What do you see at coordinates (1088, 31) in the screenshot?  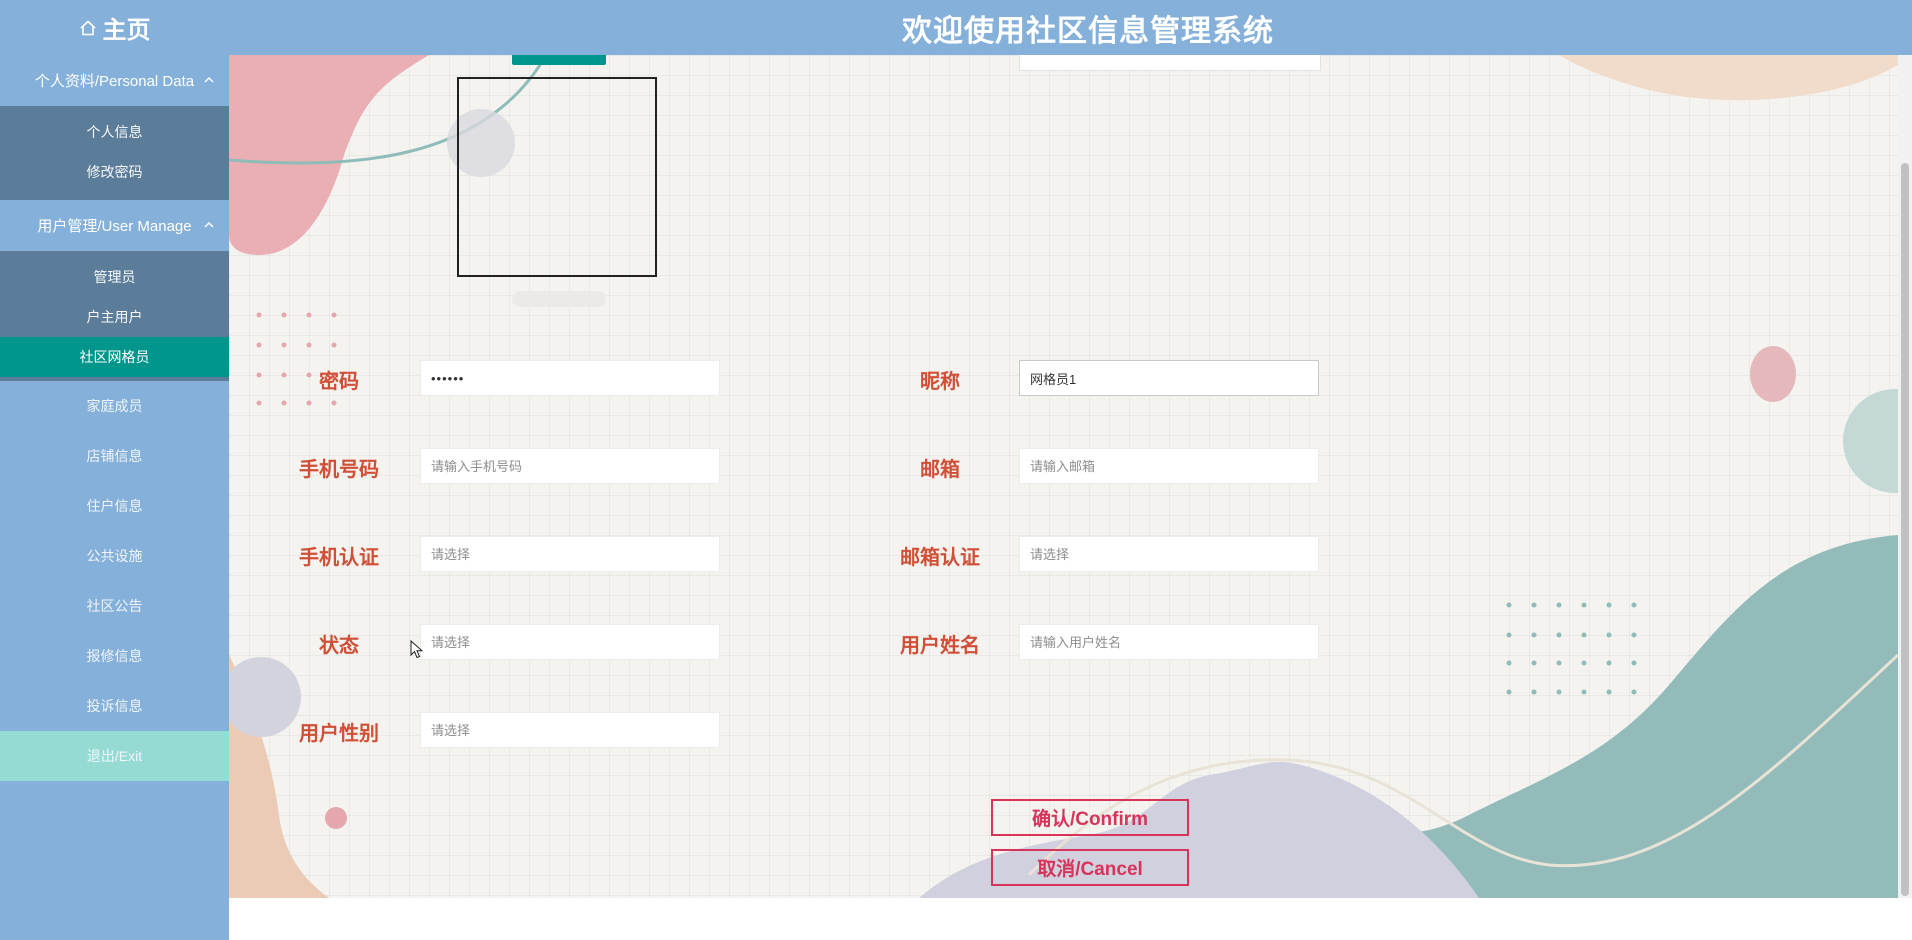 I see `page-title: 欢迎使用社区信息管理系统` at bounding box center [1088, 31].